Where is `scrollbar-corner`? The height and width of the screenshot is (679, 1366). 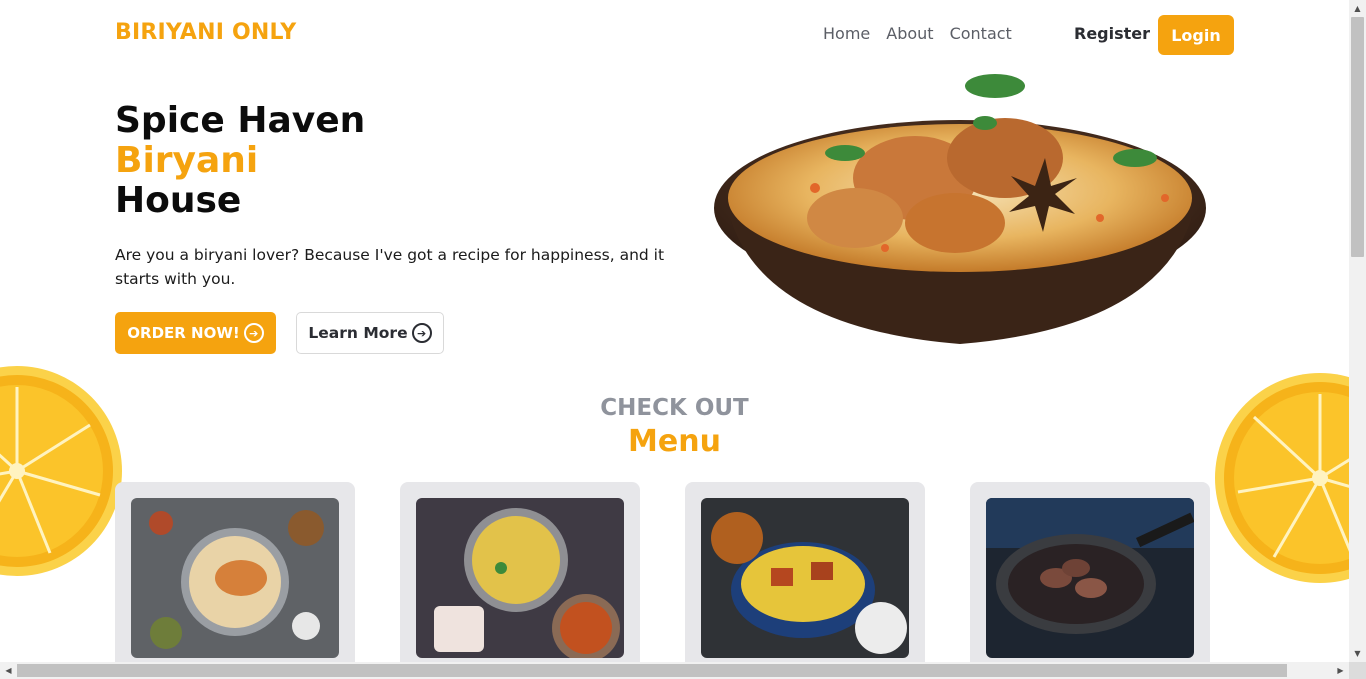
scrollbar-corner is located at coordinates (1357, 670).